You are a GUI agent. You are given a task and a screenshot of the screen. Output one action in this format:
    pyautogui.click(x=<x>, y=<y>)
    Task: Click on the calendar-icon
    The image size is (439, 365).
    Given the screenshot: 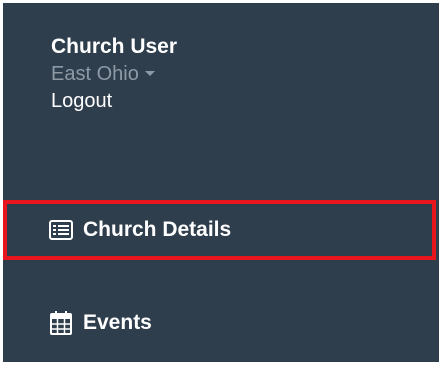 What is the action you would take?
    pyautogui.click(x=61, y=323)
    